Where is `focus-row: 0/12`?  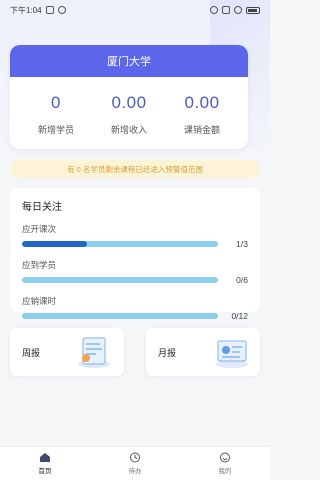 focus-row: 0/12 is located at coordinates (135, 316).